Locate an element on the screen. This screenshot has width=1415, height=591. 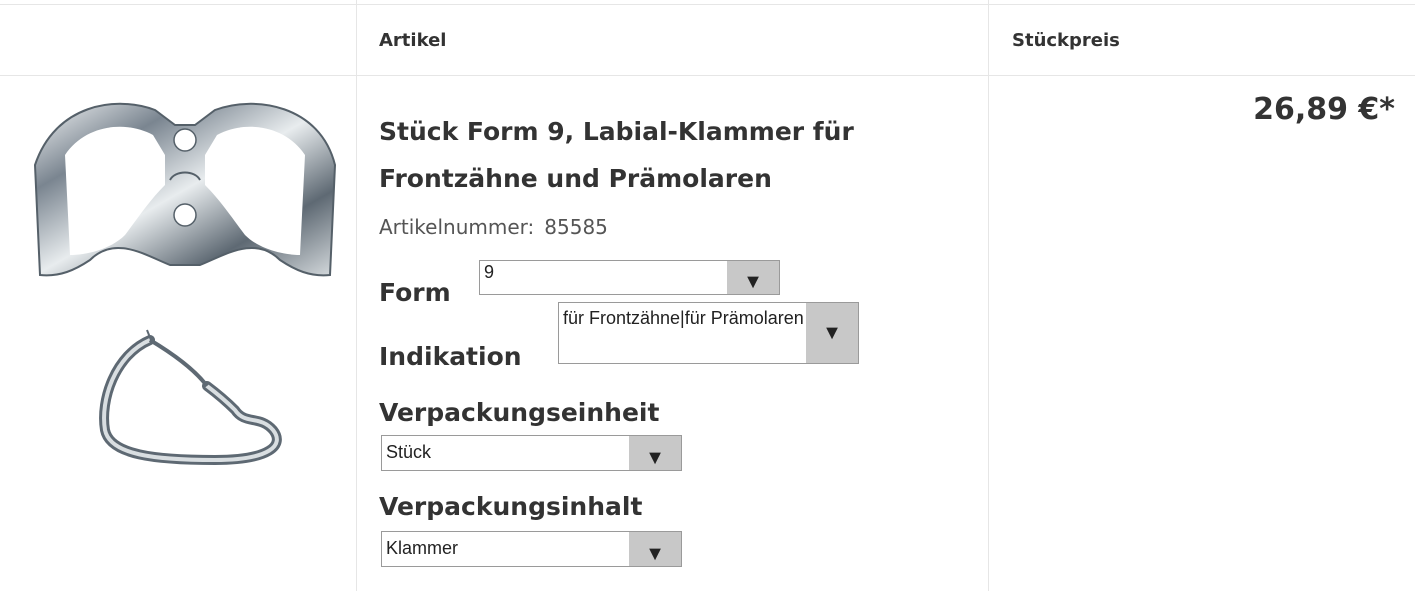
verpackungseinheit-select-value: Stück is located at coordinates (409, 452).